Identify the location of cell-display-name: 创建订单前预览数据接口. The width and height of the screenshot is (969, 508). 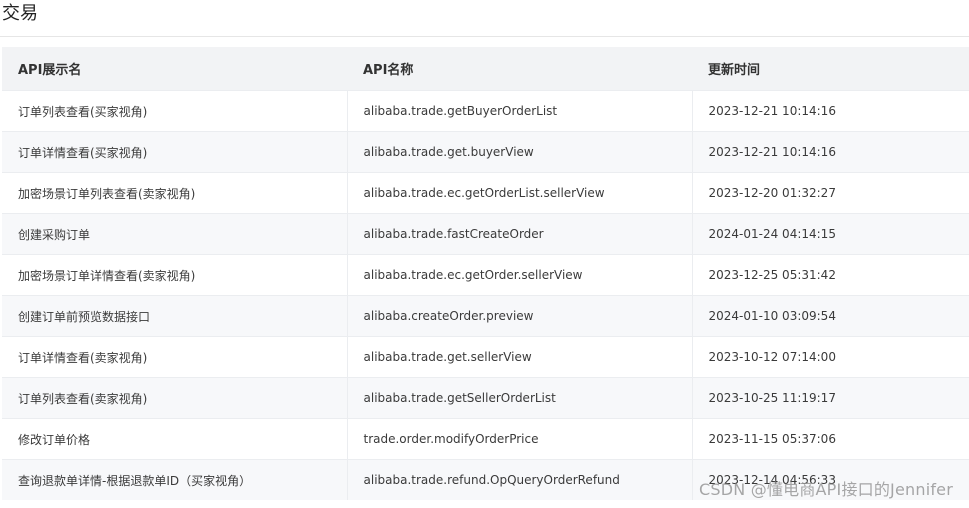
(174, 316).